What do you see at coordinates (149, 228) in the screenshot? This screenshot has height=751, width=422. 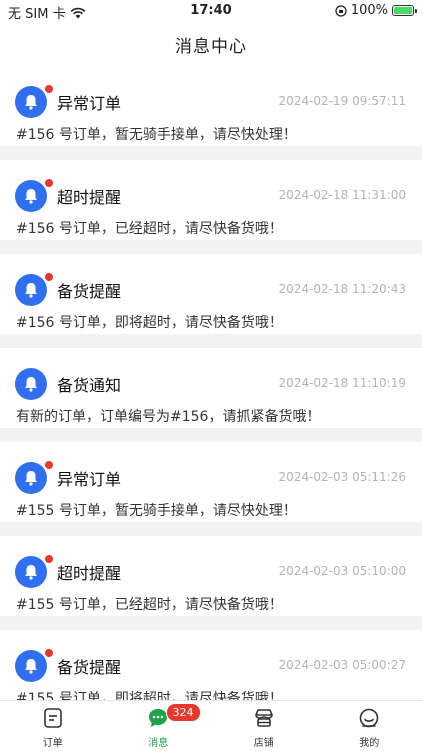 I see `message-body: #156 号订单，已经超时，请尽快备货哦！` at bounding box center [149, 228].